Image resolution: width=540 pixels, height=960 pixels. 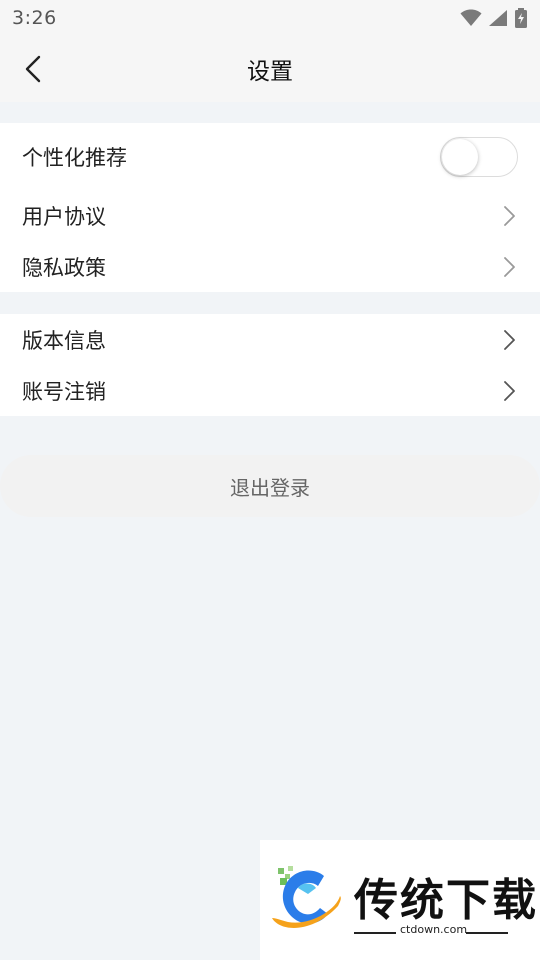 I want to click on navigation-bar: 设置, so click(x=270, y=69).